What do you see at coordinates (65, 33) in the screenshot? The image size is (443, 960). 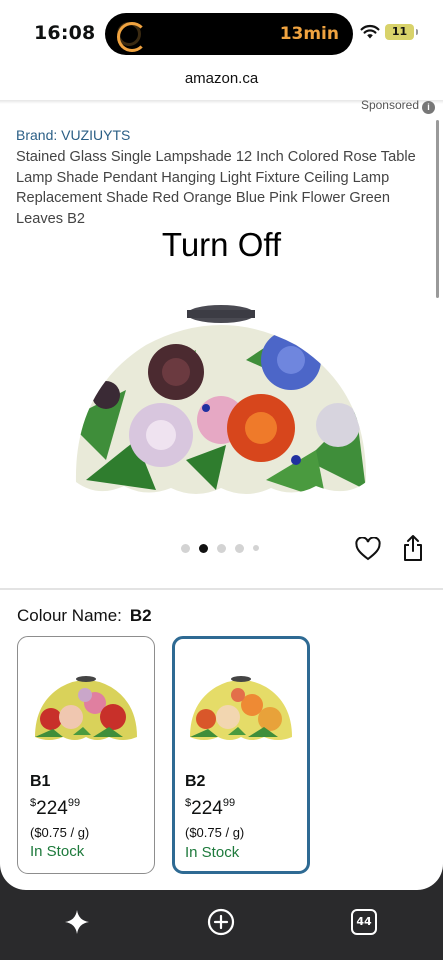 I see `status-time: 16:08` at bounding box center [65, 33].